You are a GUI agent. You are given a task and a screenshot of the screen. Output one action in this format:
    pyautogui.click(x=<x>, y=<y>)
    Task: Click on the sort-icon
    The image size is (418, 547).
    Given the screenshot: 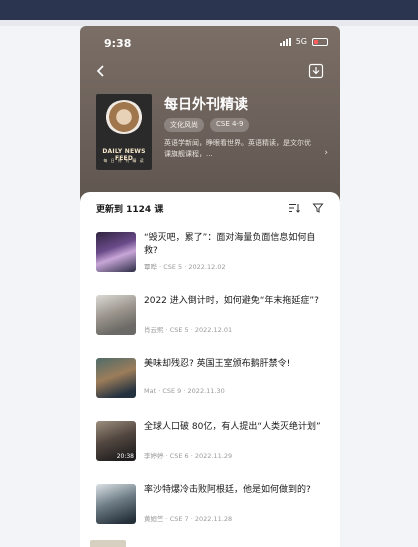 What is the action you would take?
    pyautogui.click(x=294, y=208)
    